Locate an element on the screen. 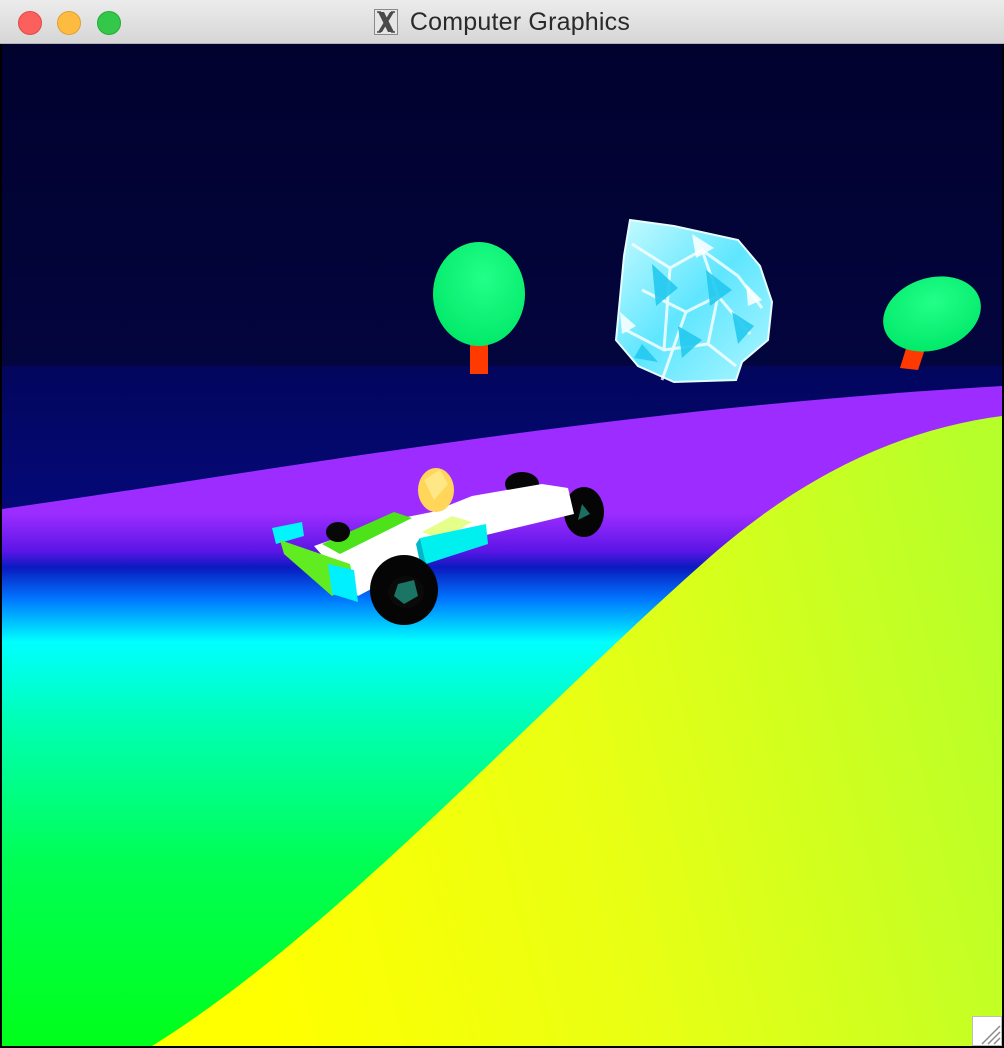  x11-icon is located at coordinates (385, 22).